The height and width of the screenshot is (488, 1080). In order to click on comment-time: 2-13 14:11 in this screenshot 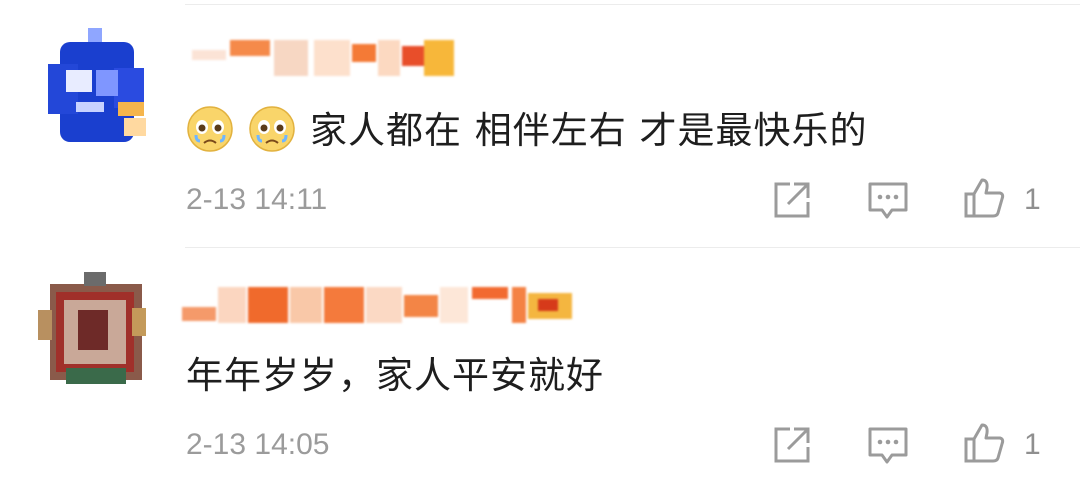, I will do `click(257, 199)`.